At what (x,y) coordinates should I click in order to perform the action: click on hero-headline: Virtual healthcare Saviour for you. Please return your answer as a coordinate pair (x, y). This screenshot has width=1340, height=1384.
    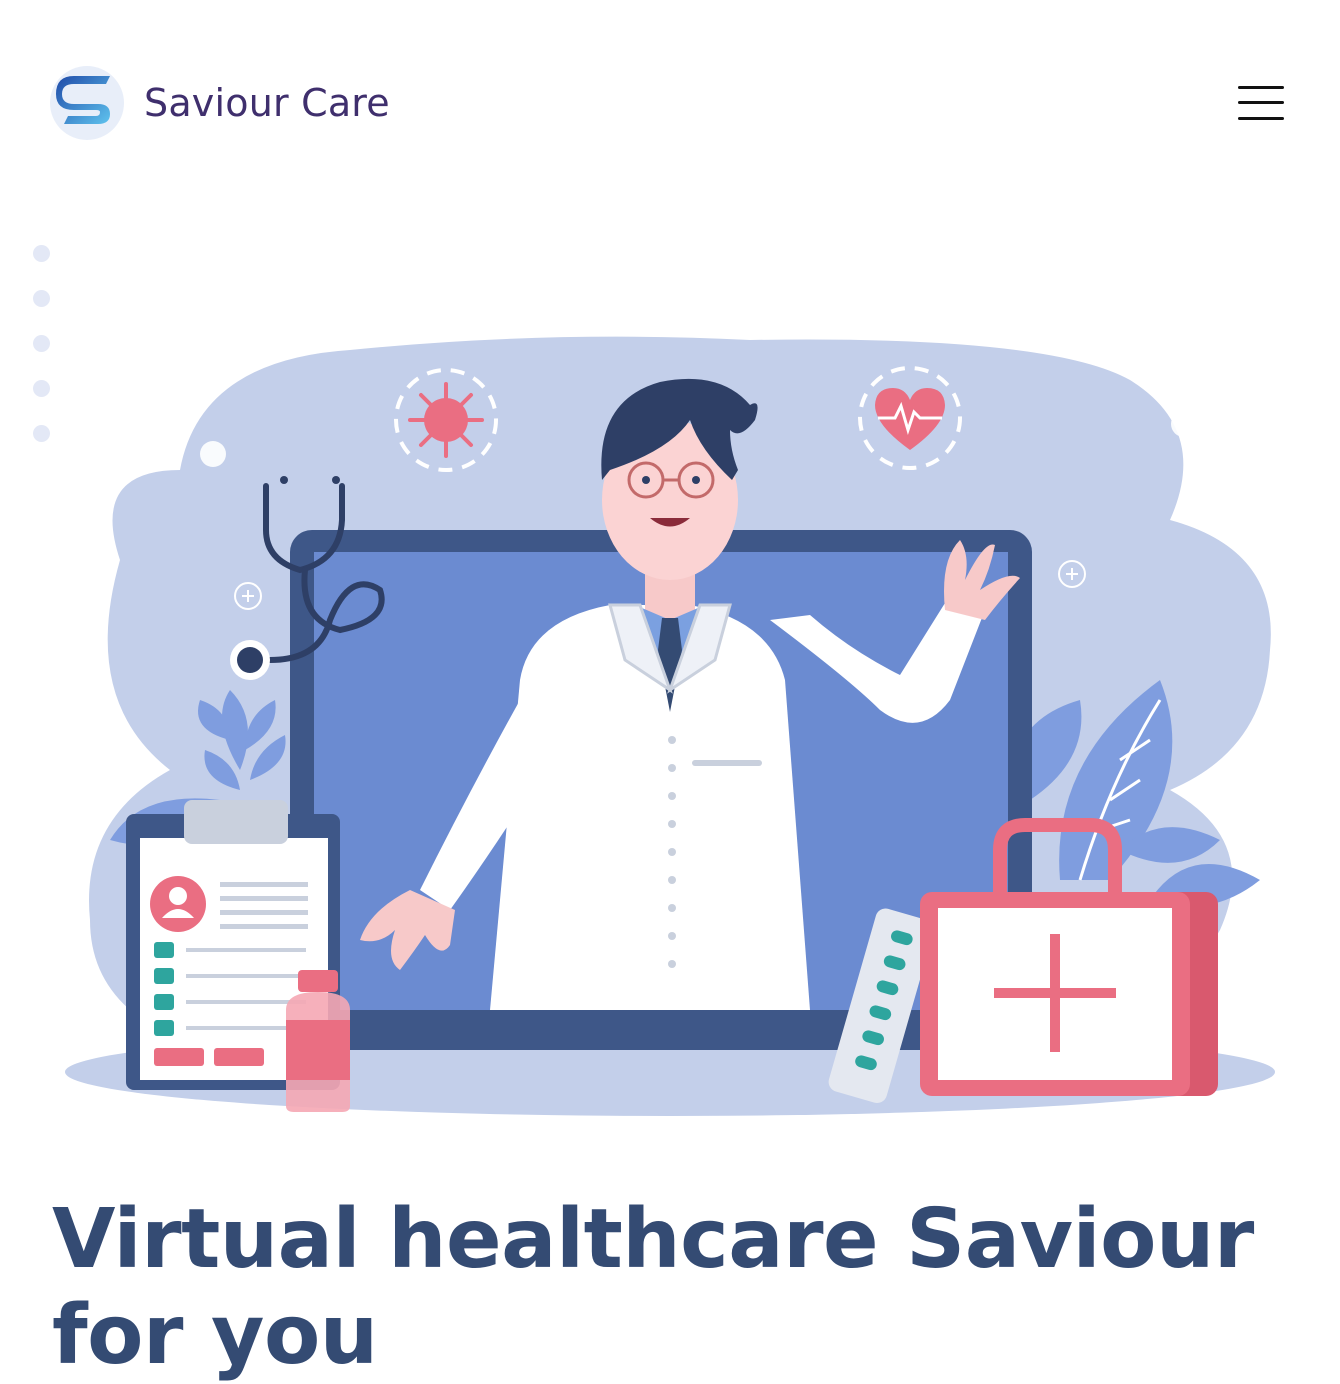
    Looking at the image, I should click on (653, 1287).